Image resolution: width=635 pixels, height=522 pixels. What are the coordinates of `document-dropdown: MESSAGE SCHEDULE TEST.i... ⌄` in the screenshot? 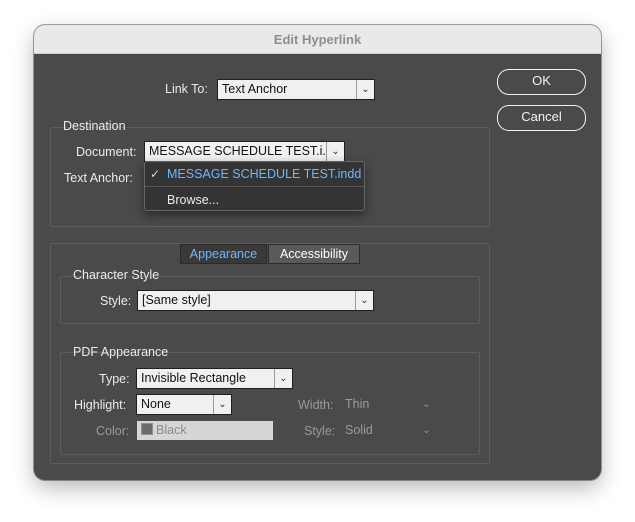 It's located at (244, 151).